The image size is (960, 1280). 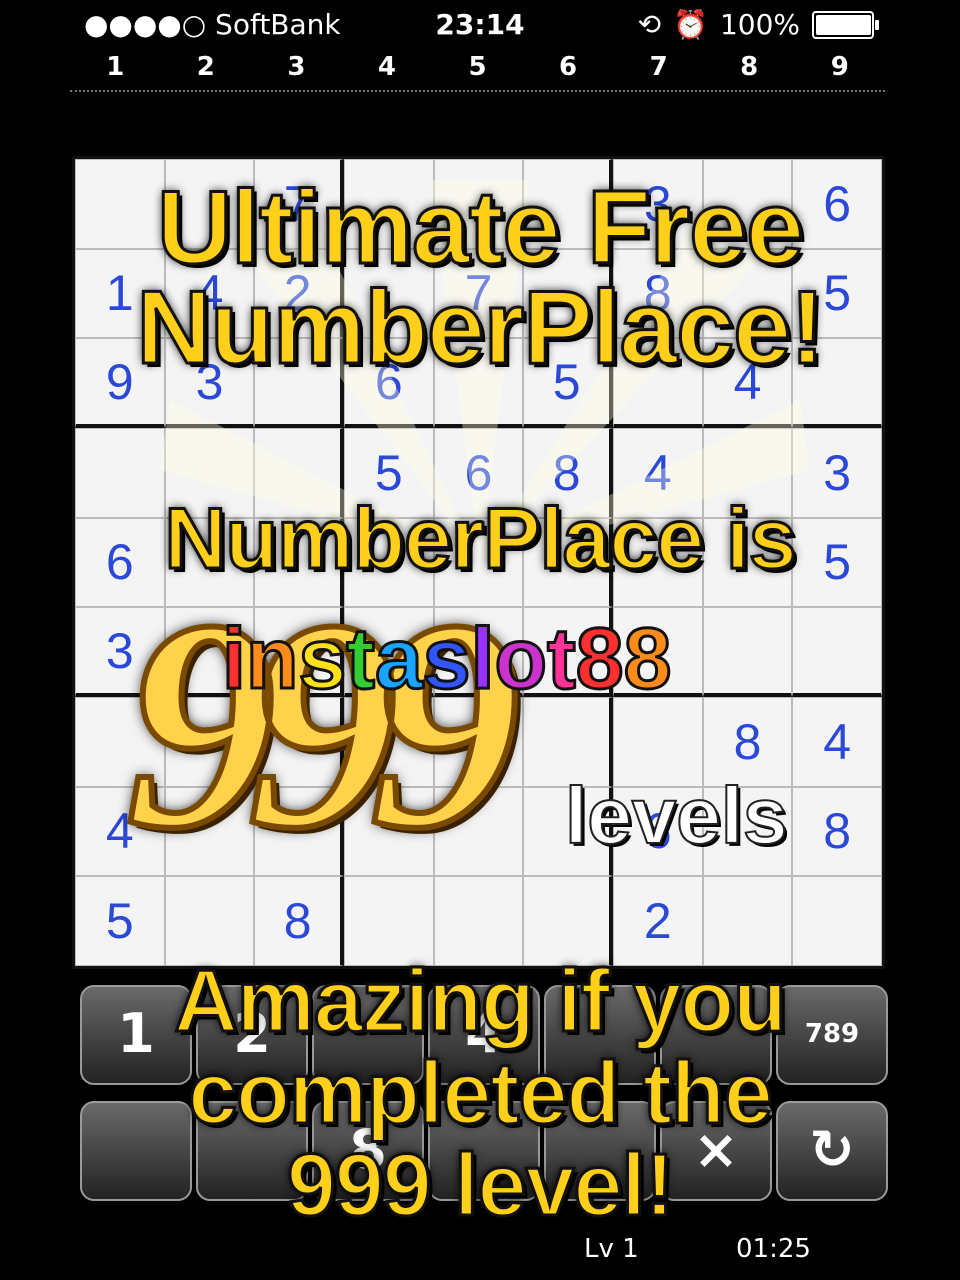 I want to click on column-number: 9, so click(x=839, y=67).